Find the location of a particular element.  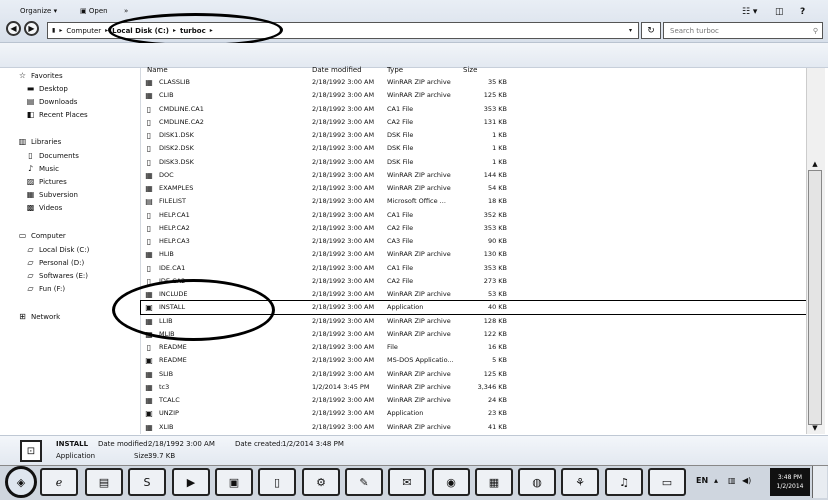

file-row: ▯ HELP.CA2 2/18/1992 3:00 AM CA2 File 353 KB is located at coordinates (473, 228).